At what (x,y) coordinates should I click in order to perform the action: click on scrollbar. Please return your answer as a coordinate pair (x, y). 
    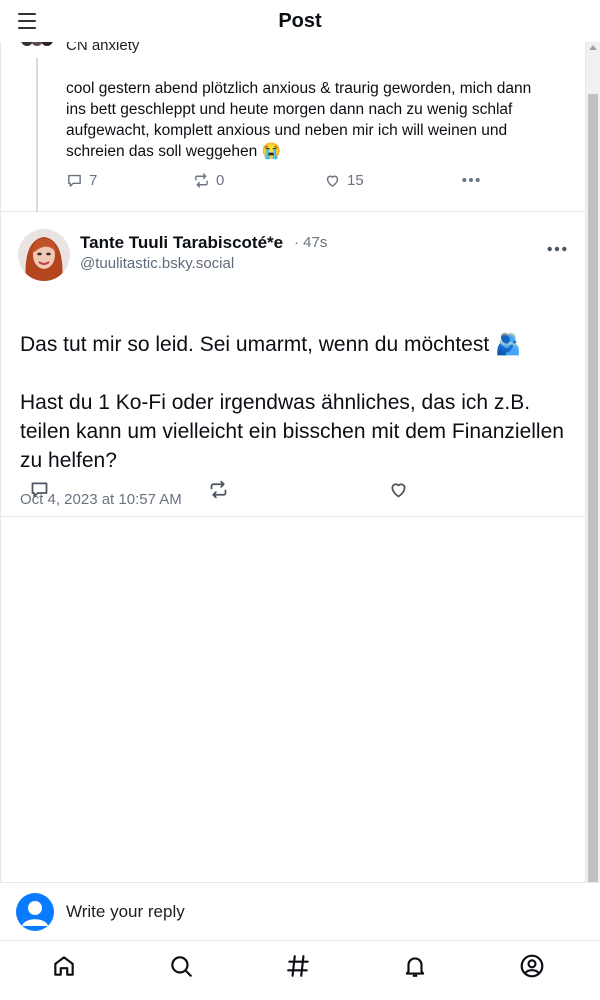
    Looking at the image, I should click on (593, 462).